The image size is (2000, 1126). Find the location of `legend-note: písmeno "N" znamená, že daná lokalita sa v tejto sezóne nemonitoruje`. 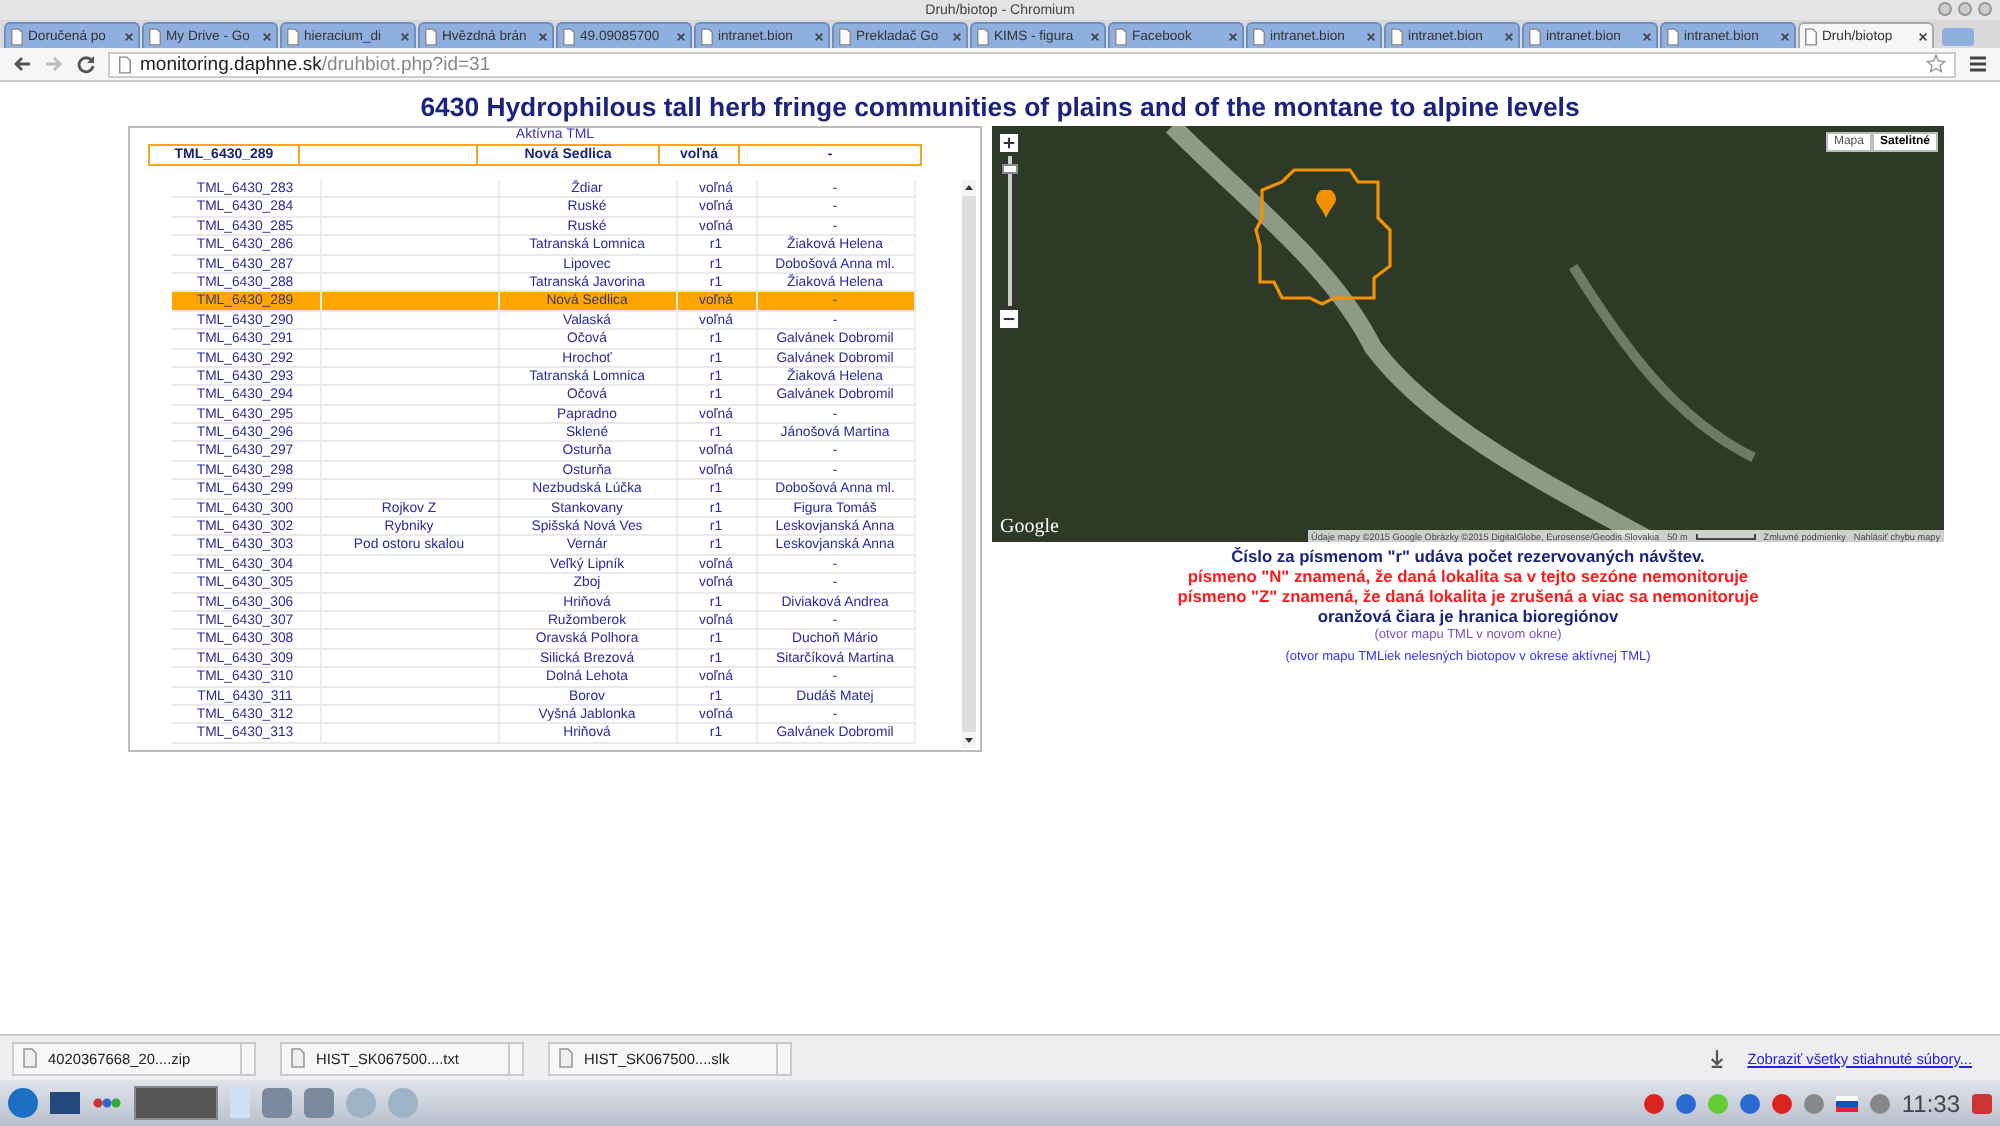

legend-note: písmeno "N" znamená, že daná lokalita sa v tejto sezóne nemonitoruje is located at coordinates (1468, 576).